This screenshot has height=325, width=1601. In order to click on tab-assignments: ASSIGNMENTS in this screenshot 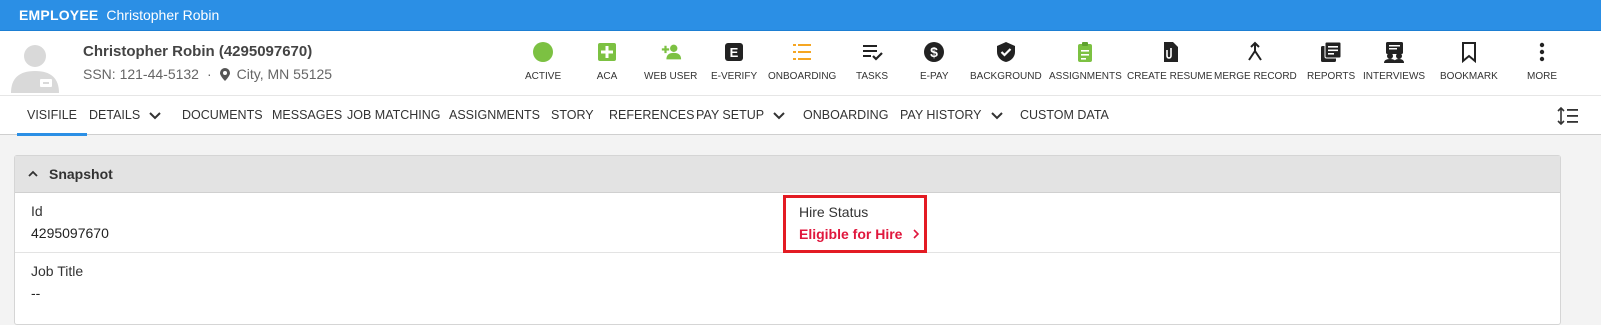, I will do `click(494, 115)`.